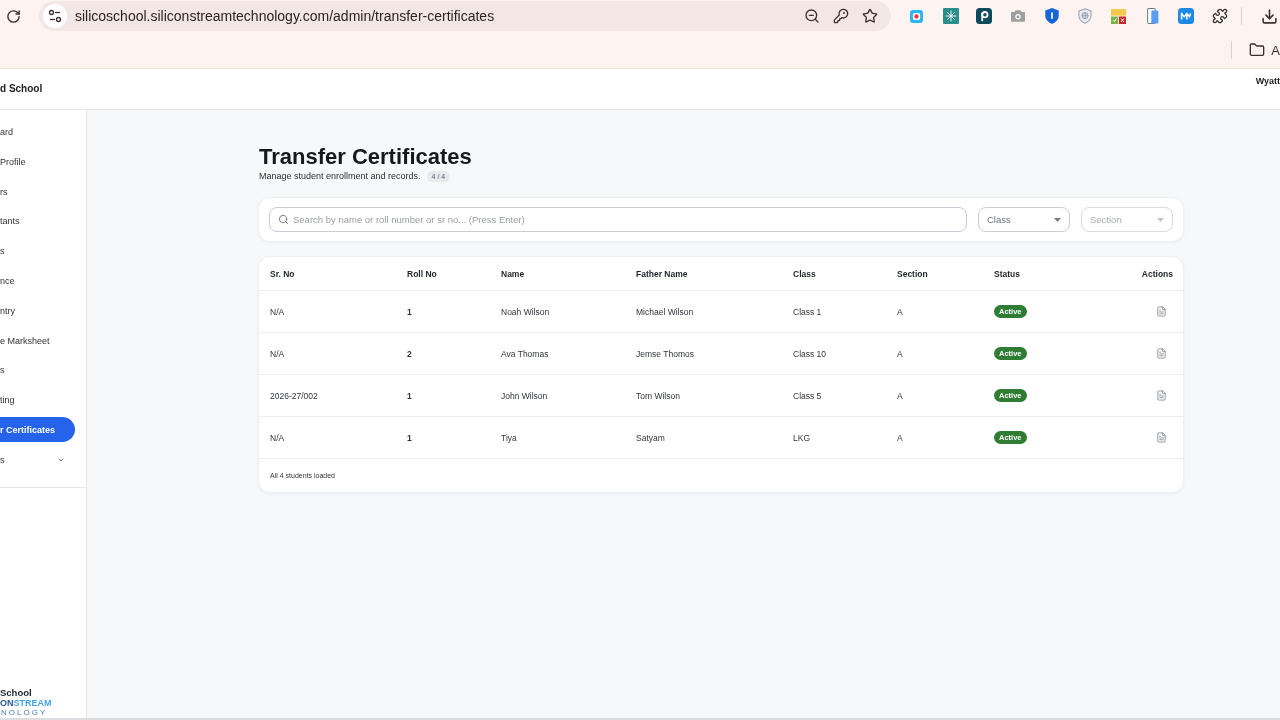 The height and width of the screenshot is (720, 1280). What do you see at coordinates (283, 219) in the screenshot?
I see `search-icon` at bounding box center [283, 219].